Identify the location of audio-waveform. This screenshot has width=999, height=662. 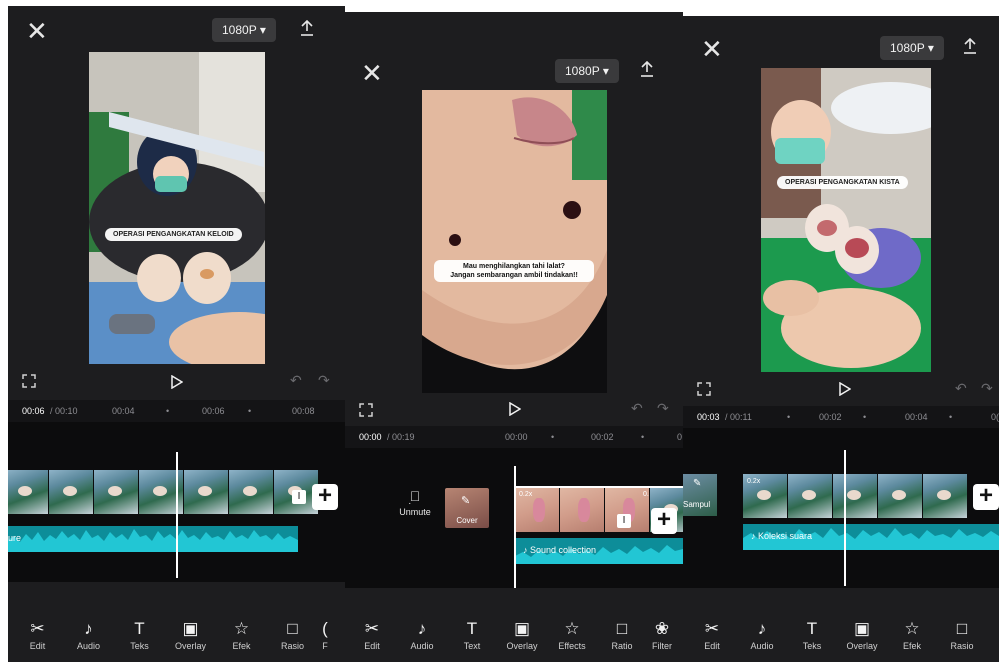
(153, 539).